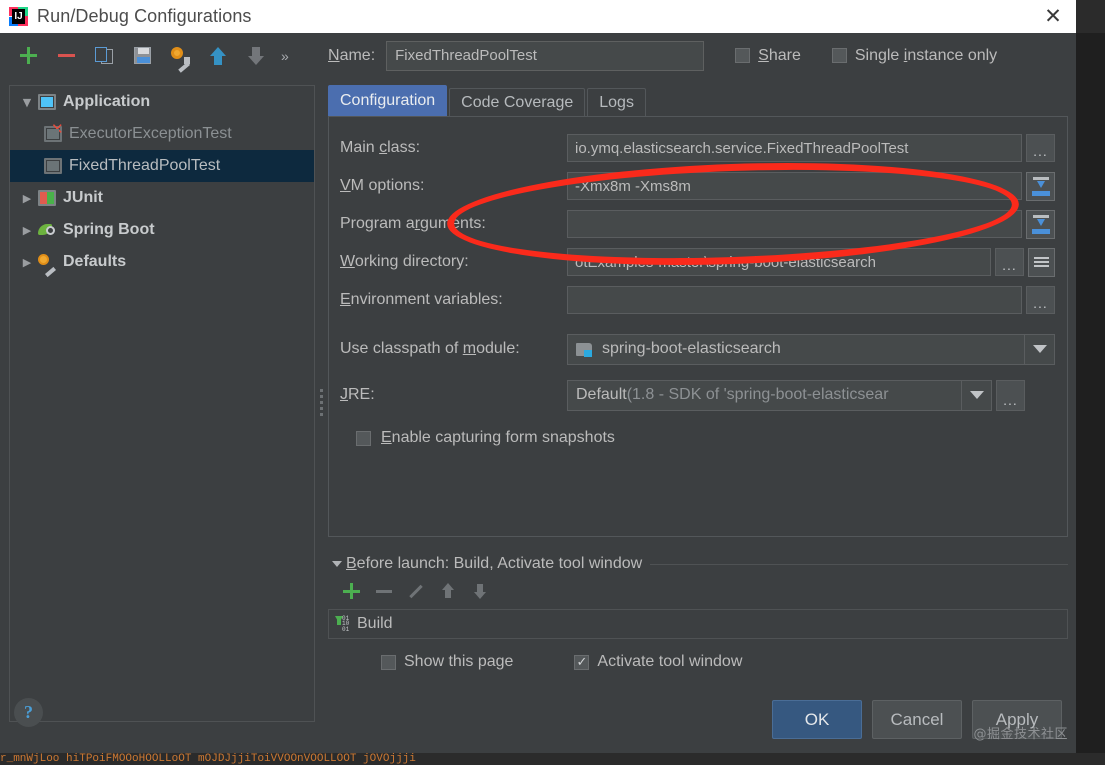  What do you see at coordinates (83, 197) in the screenshot?
I see `tree-item-label: JUnit` at bounding box center [83, 197].